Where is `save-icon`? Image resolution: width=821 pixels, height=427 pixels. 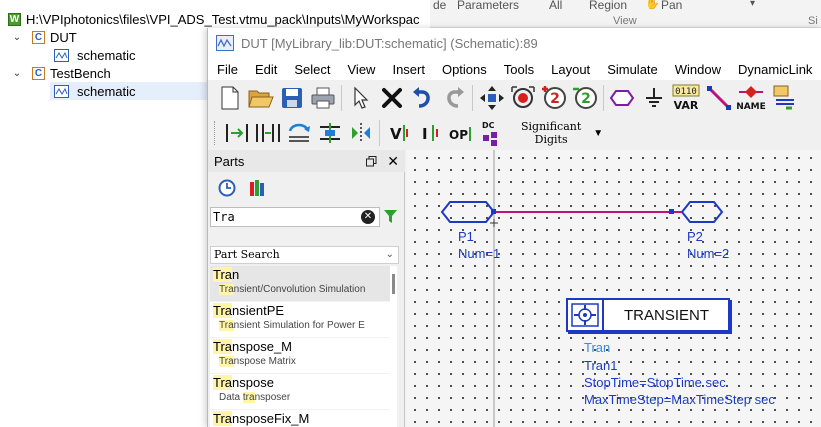
save-icon is located at coordinates (291, 98).